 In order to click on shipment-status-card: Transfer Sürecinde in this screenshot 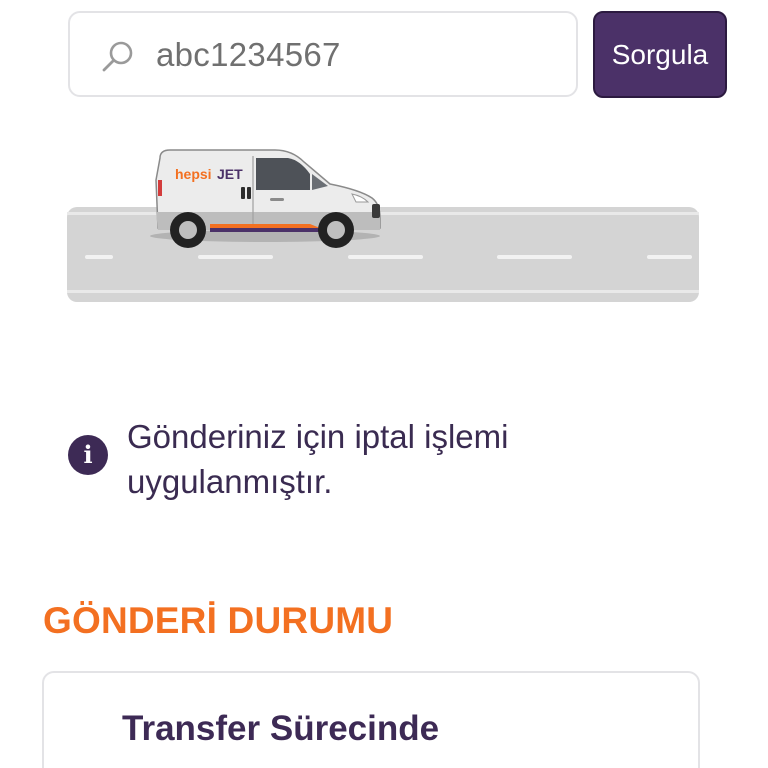, I will do `click(371, 719)`.